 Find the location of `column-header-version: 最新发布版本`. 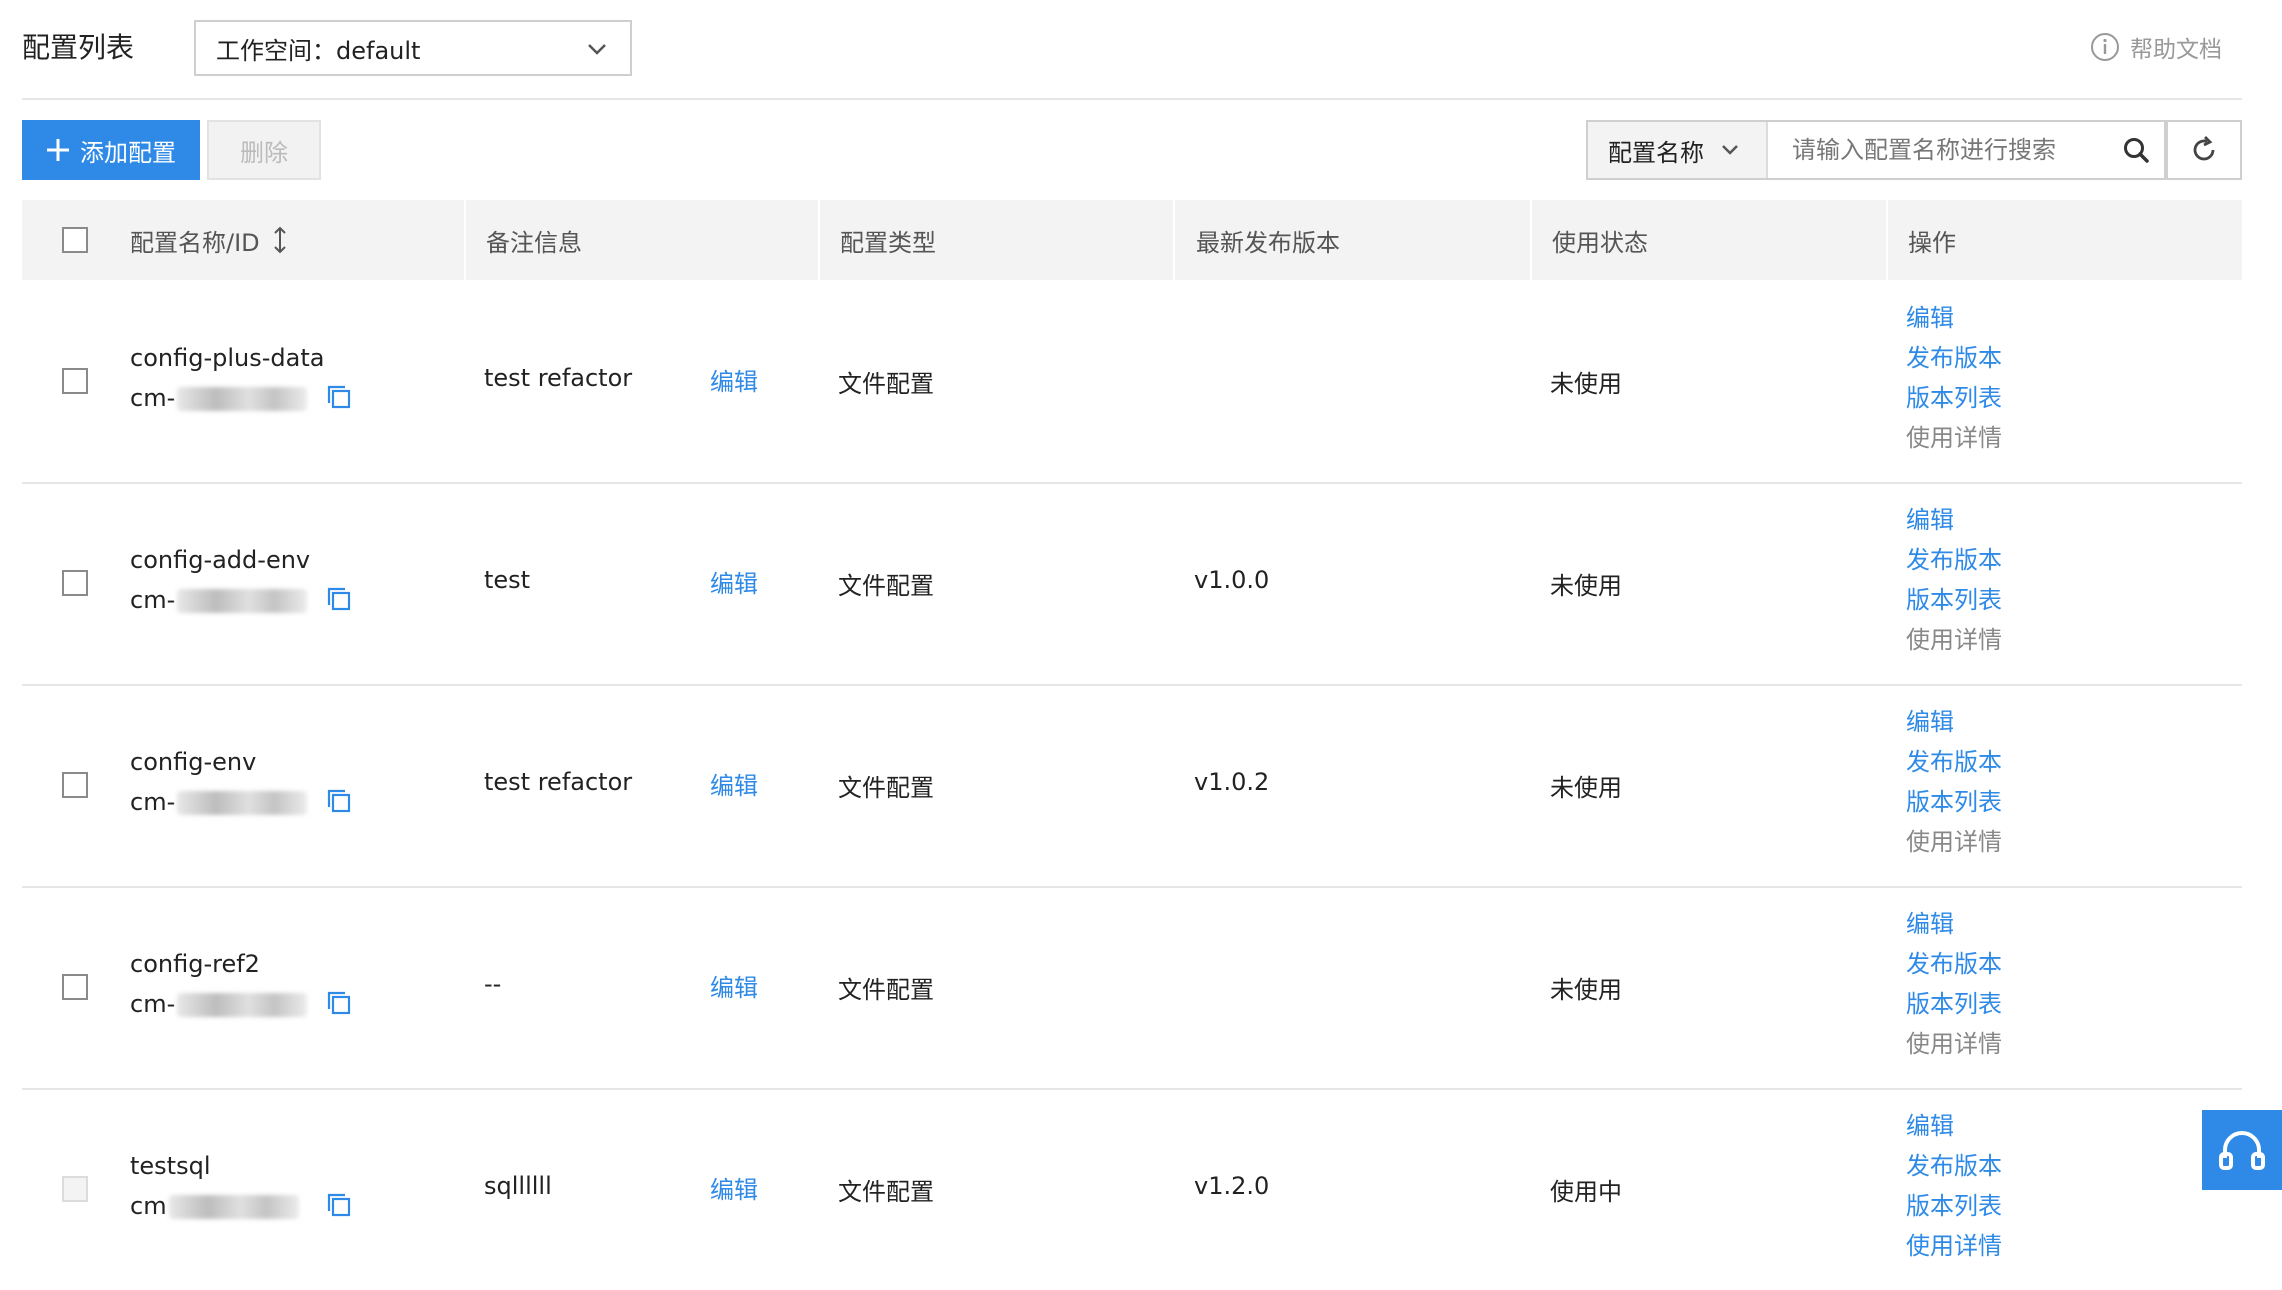

column-header-version: 最新发布版本 is located at coordinates (1268, 242).